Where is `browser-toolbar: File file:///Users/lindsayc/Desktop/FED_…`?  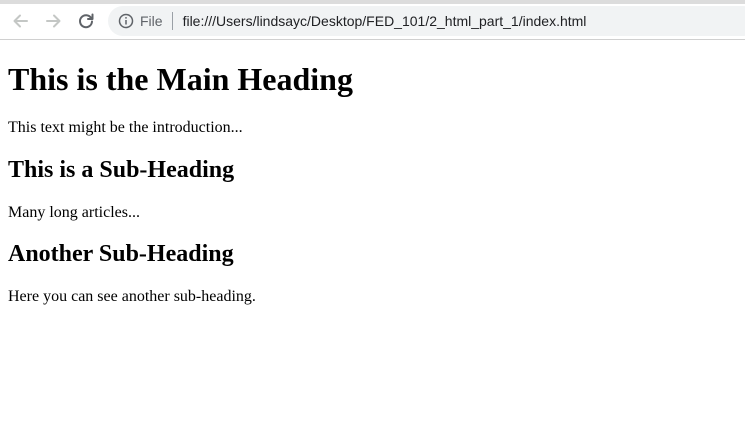
browser-toolbar: File file:///Users/lindsayc/Desktop/FED_… is located at coordinates (372, 20).